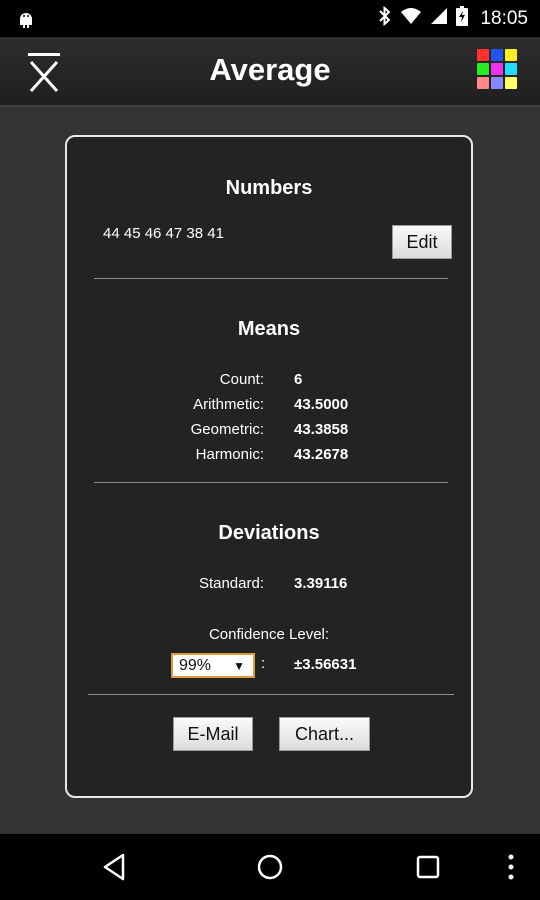 The image size is (540, 900). Describe the element at coordinates (228, 404) in the screenshot. I see `arithmetic-label: Arithmetic:` at that location.